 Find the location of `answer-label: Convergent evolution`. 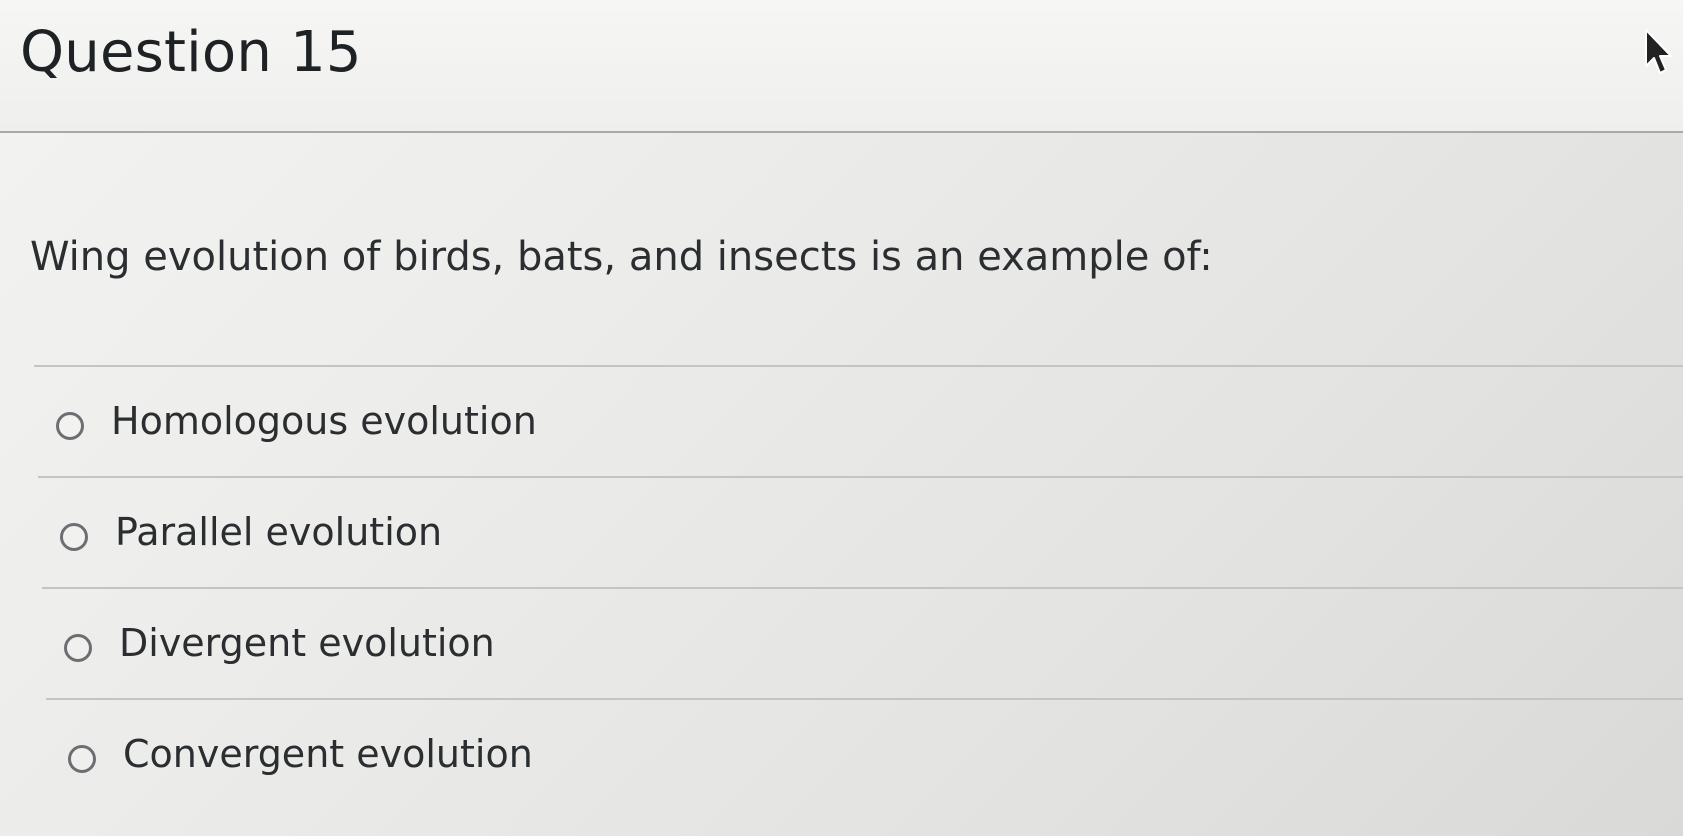

answer-label: Convergent evolution is located at coordinates (328, 755).